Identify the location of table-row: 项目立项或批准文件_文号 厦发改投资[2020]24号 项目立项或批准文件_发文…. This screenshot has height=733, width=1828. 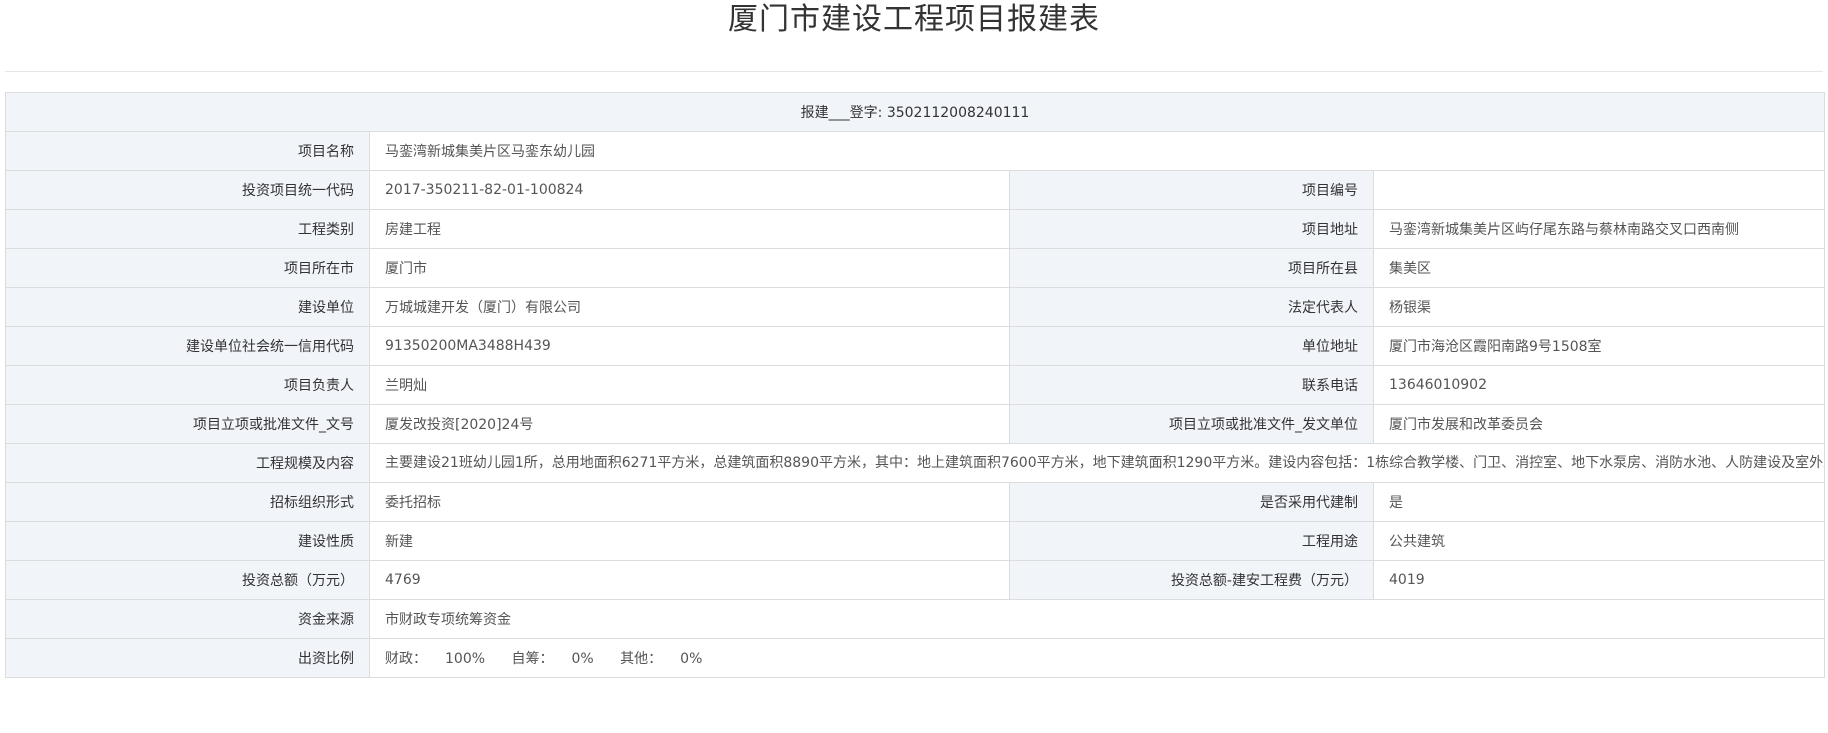
(915, 424).